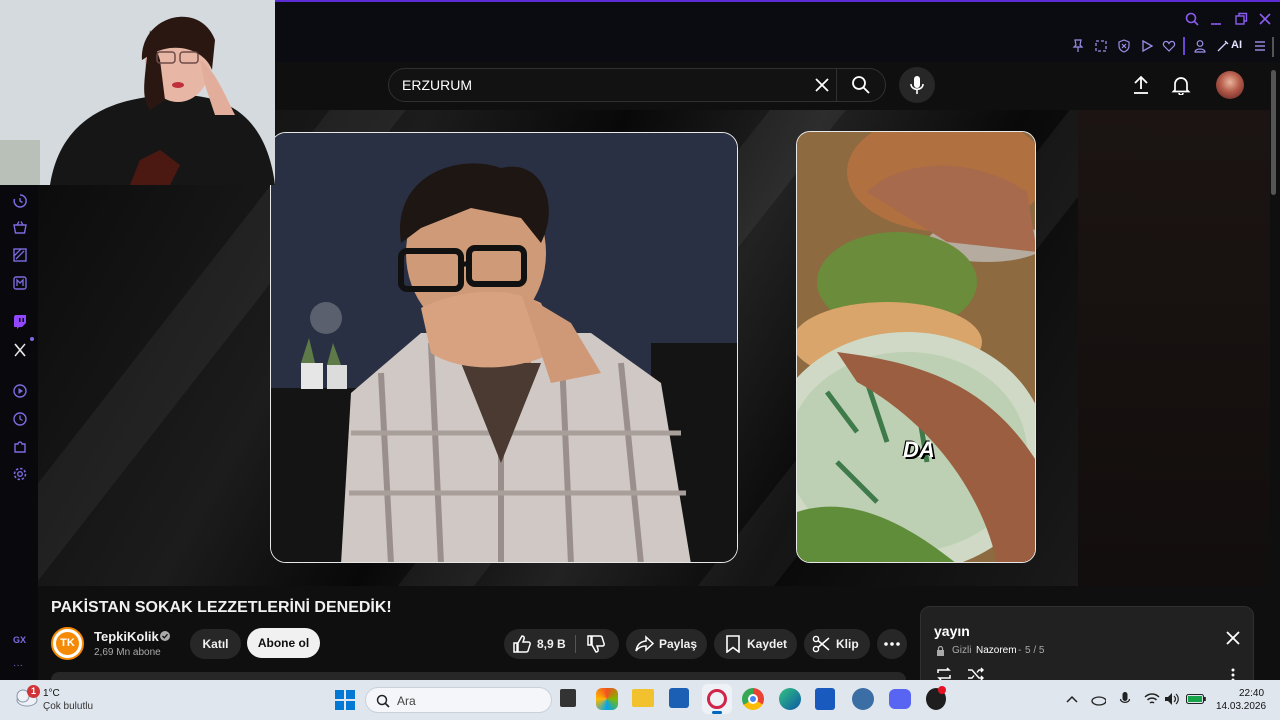 The height and width of the screenshot is (720, 1280). What do you see at coordinates (20, 283) in the screenshot?
I see `messenger-icon` at bounding box center [20, 283].